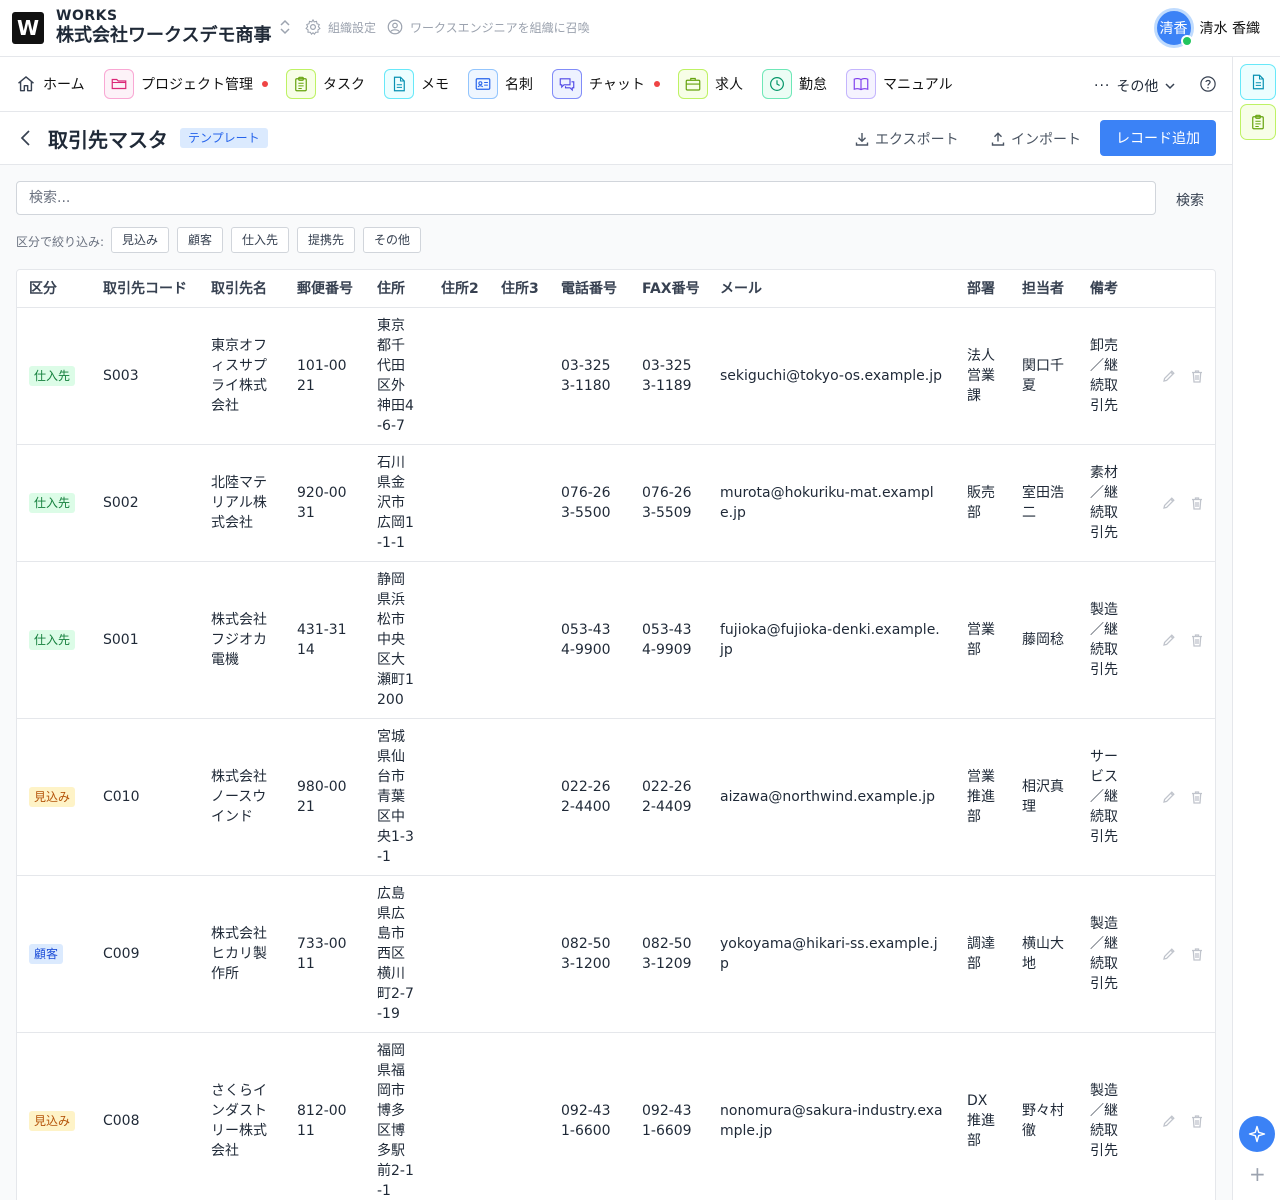 The width and height of the screenshot is (1280, 1200). I want to click on brand-name: WORKS, so click(87, 16).